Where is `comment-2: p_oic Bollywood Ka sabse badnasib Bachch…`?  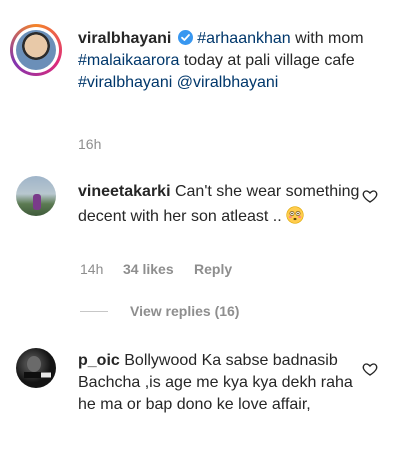 comment-2: p_oic Bollywood Ka sabse badnasib Bachch… is located at coordinates (219, 383).